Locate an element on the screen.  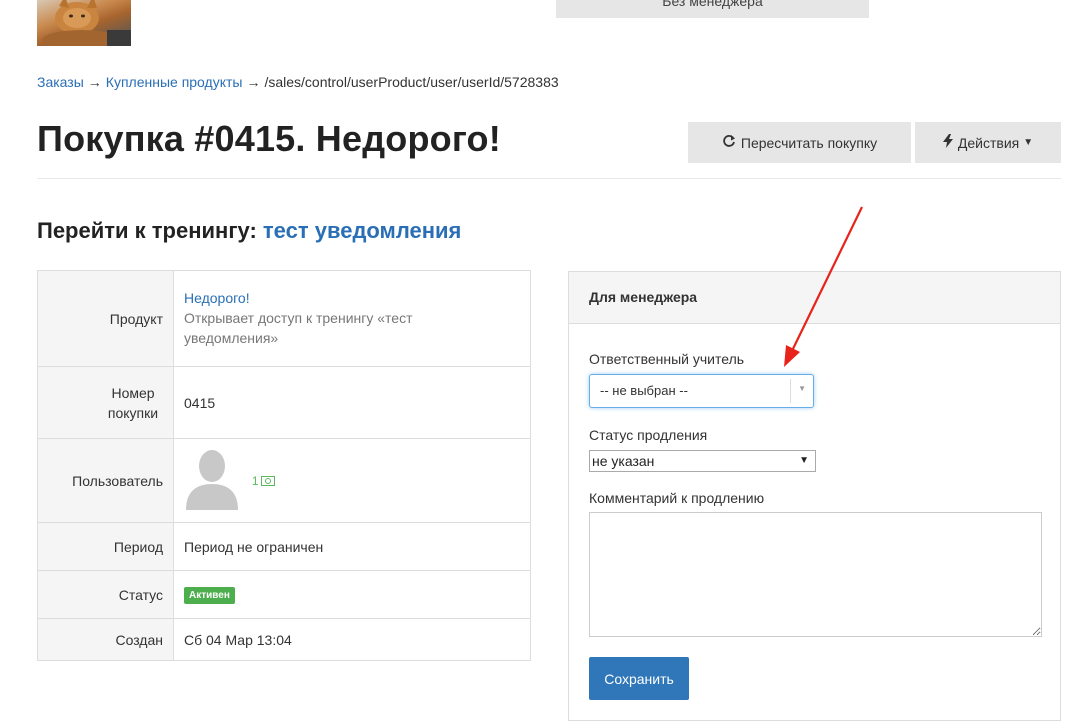
training-link: тест уведомления is located at coordinates (362, 230).